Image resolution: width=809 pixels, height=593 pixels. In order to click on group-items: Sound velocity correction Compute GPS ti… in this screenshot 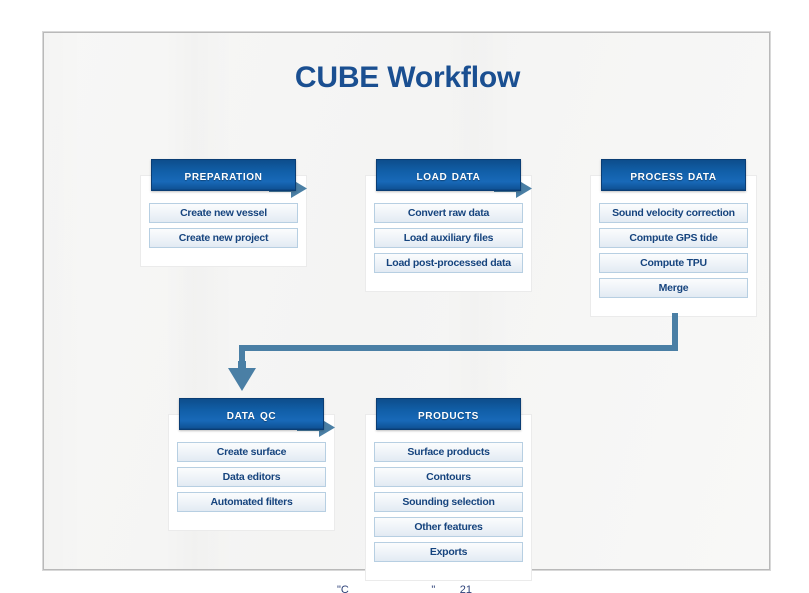, I will do `click(673, 250)`.